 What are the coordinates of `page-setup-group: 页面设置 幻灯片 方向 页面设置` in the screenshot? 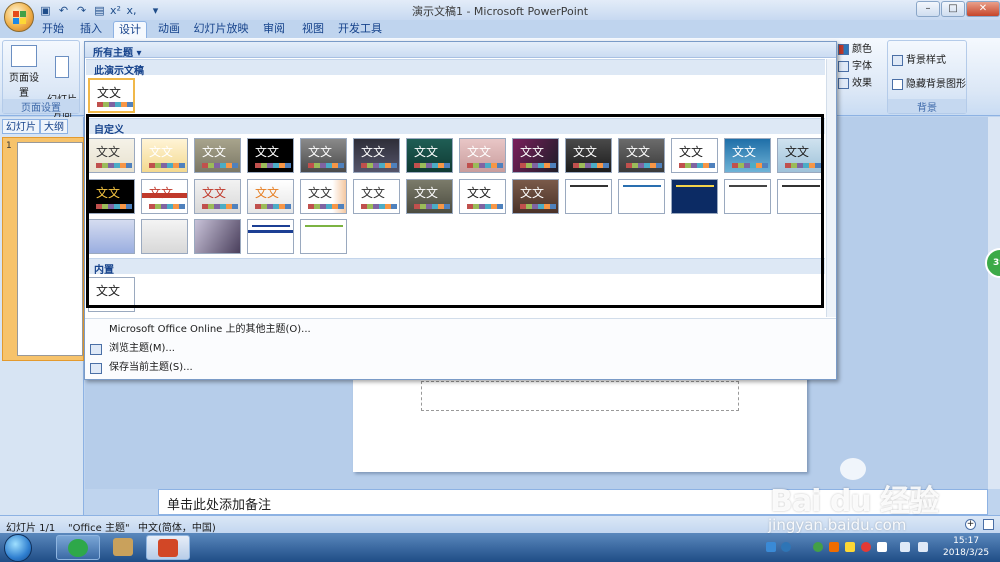 It's located at (41, 80).